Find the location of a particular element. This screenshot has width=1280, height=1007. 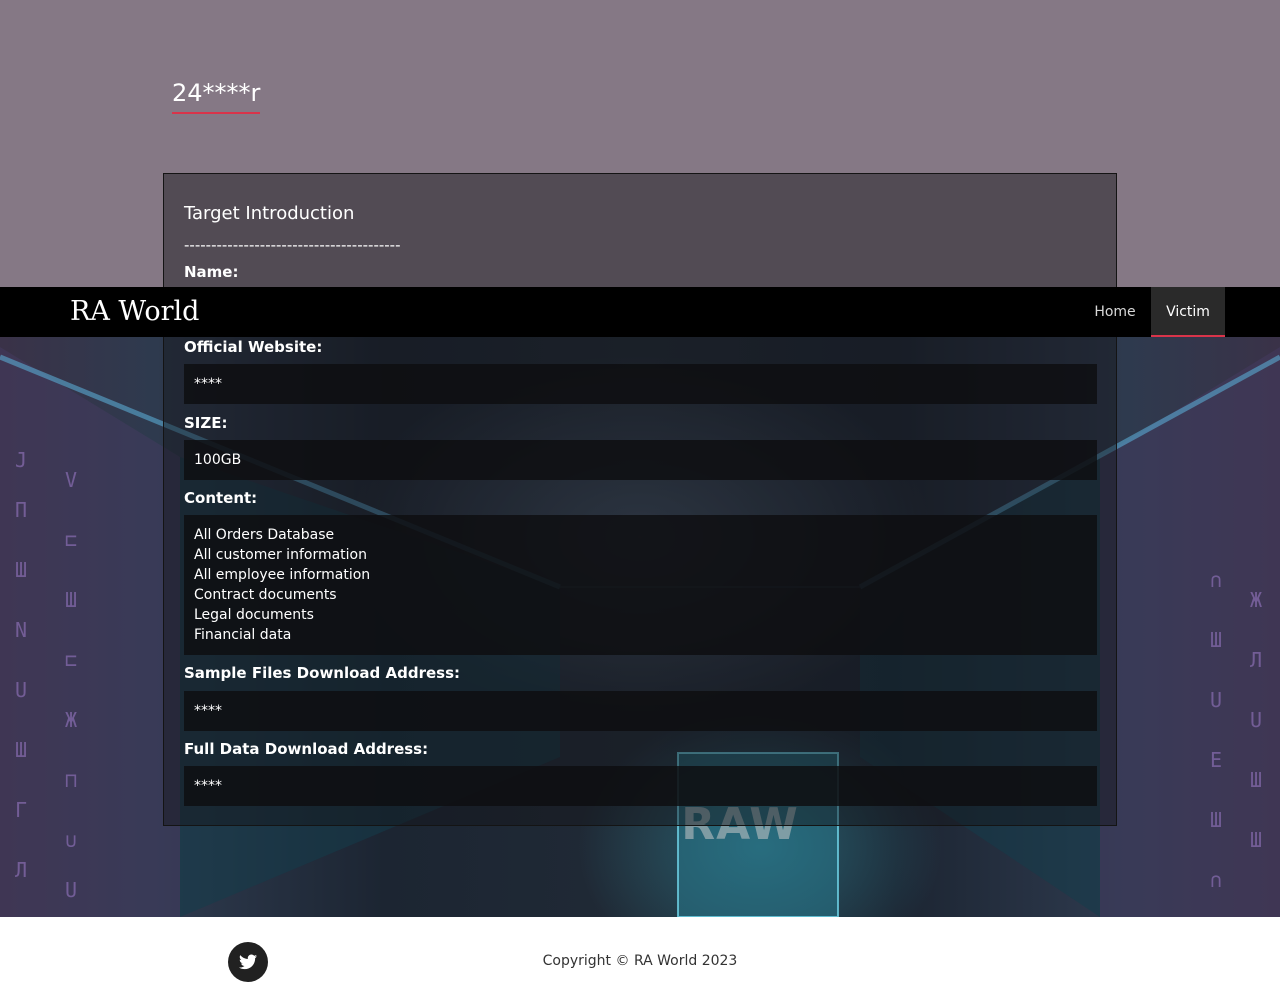

size-label: SIZE: is located at coordinates (206, 423).